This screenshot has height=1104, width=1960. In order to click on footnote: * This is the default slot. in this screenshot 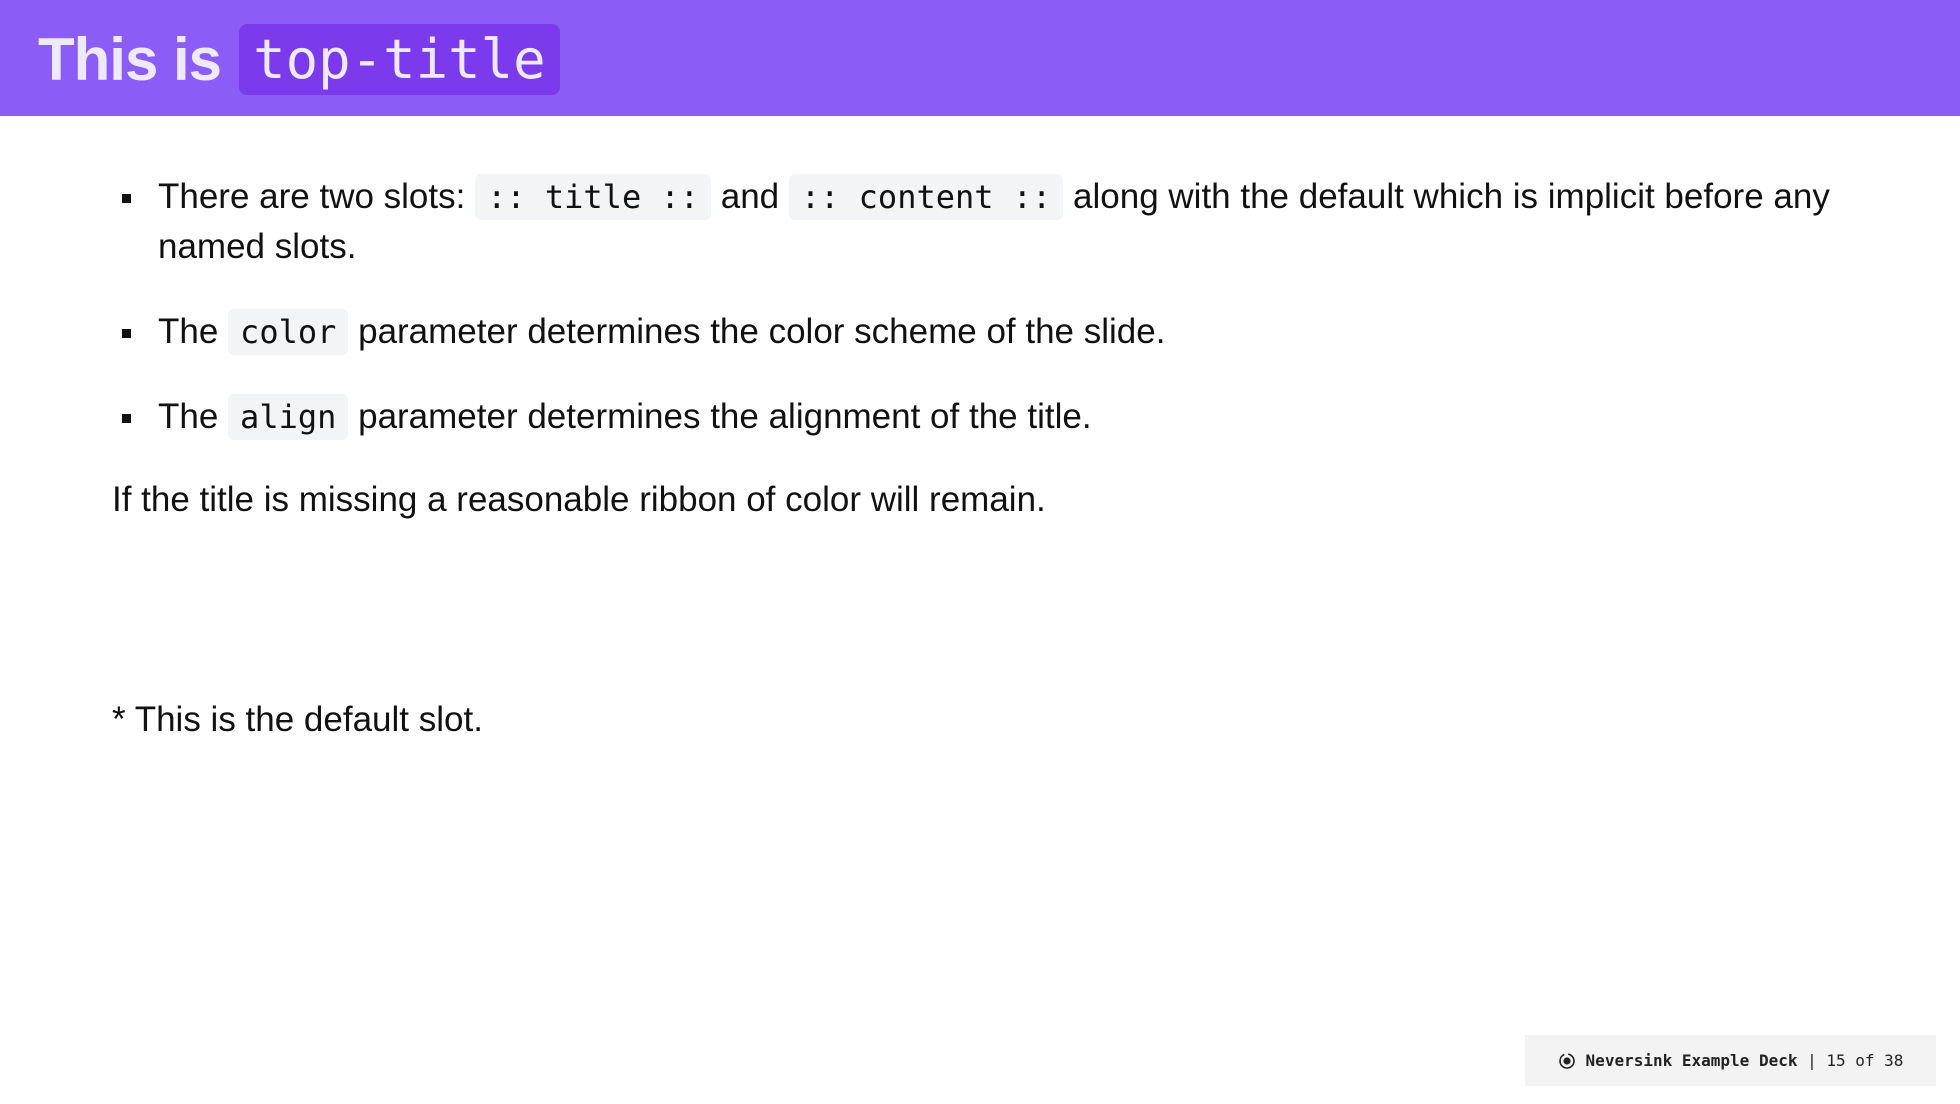, I will do `click(297, 719)`.